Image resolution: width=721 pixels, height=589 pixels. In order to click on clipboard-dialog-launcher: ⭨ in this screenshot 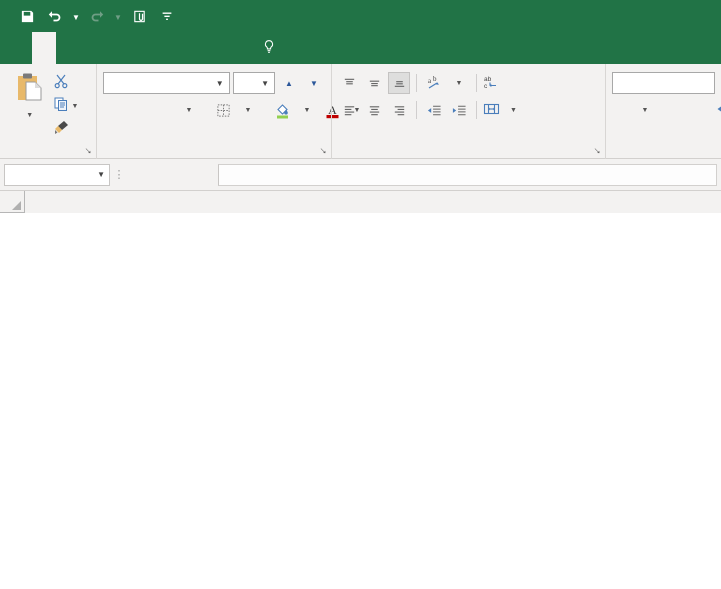, I will do `click(88, 151)`.